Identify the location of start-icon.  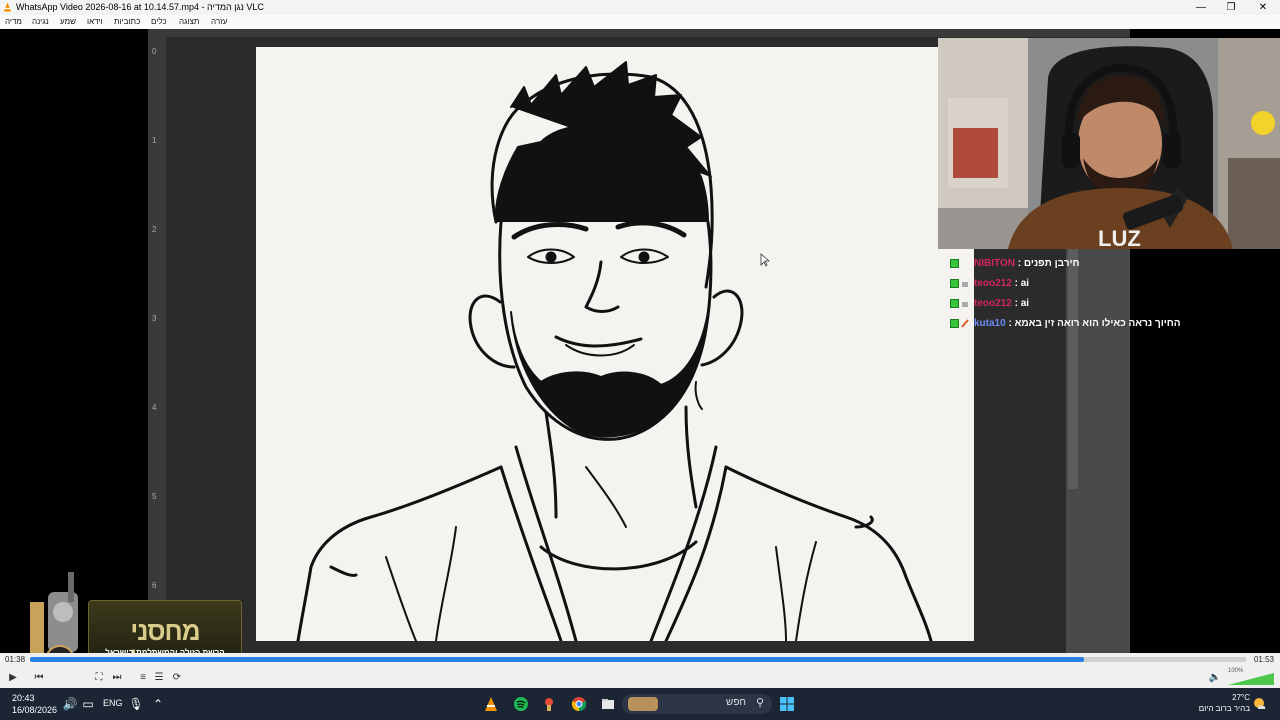
(787, 704).